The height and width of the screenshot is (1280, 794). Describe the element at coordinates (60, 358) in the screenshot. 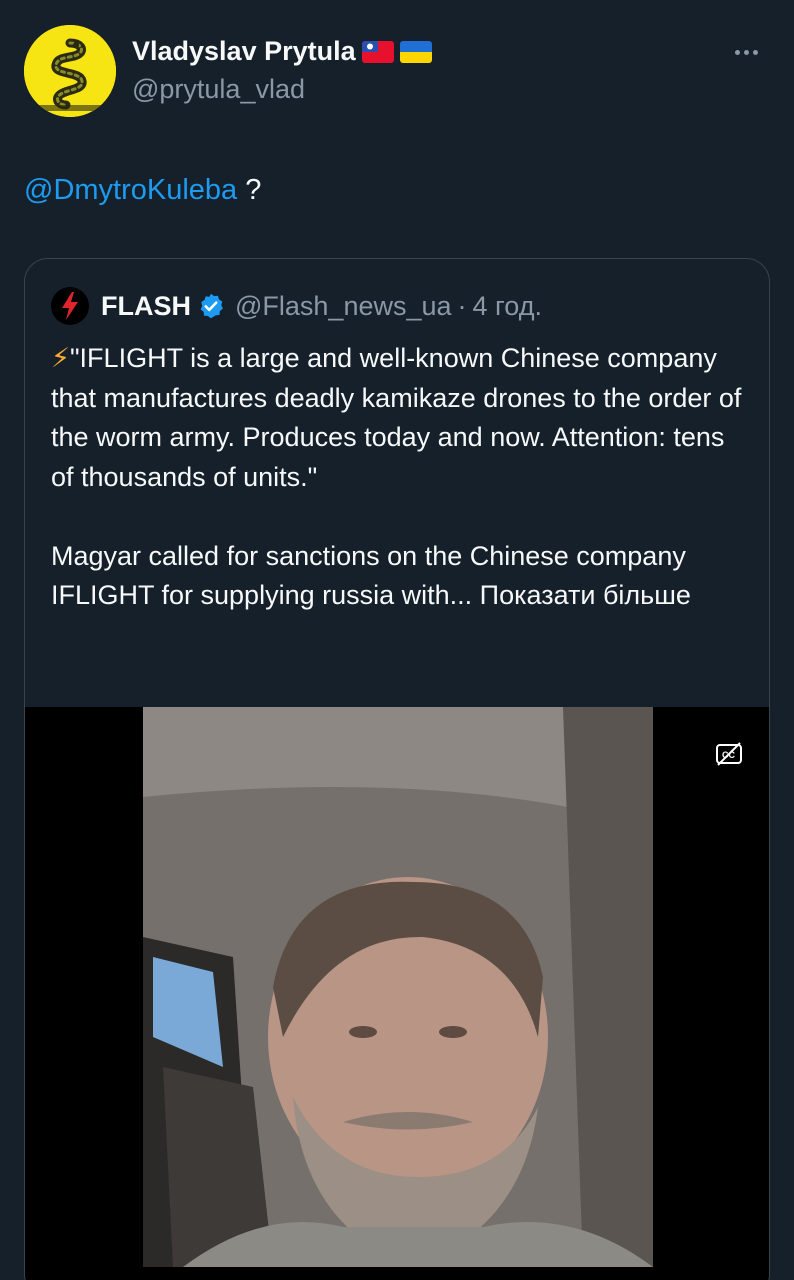

I see `lightning-emoji-icon: ⚡` at that location.